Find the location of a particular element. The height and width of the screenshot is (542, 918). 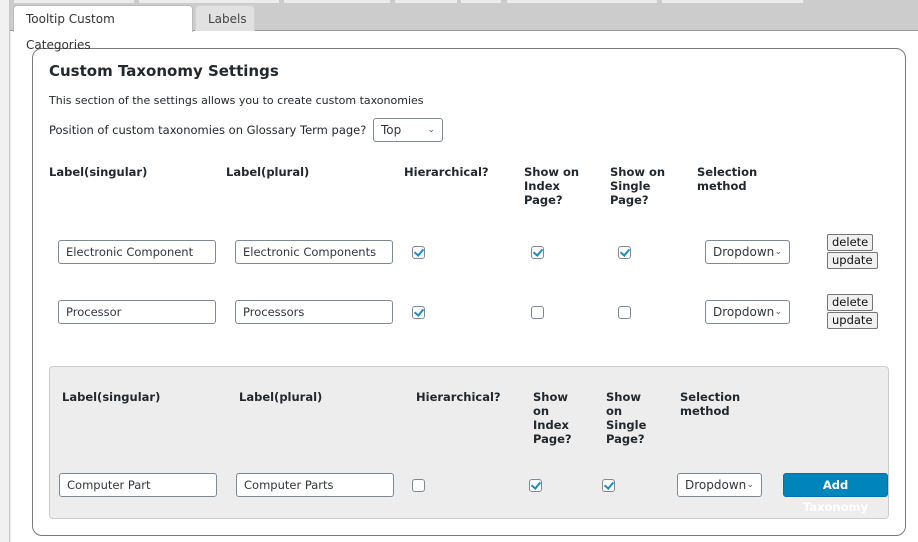

tab-tooltip-custom-categories: Tooltip Custom Categories is located at coordinates (103, 28).